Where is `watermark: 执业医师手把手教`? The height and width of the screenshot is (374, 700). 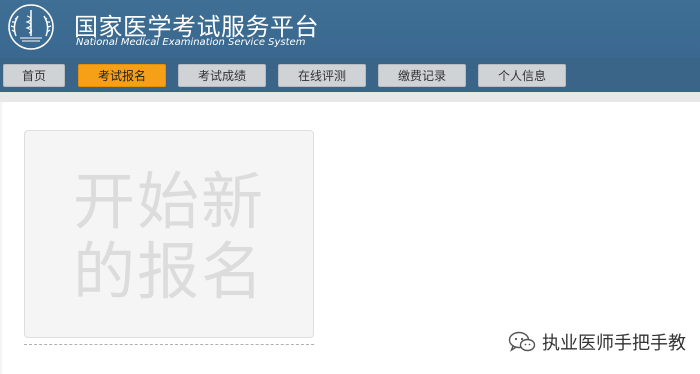 watermark: 执业医师手把手教 is located at coordinates (597, 342).